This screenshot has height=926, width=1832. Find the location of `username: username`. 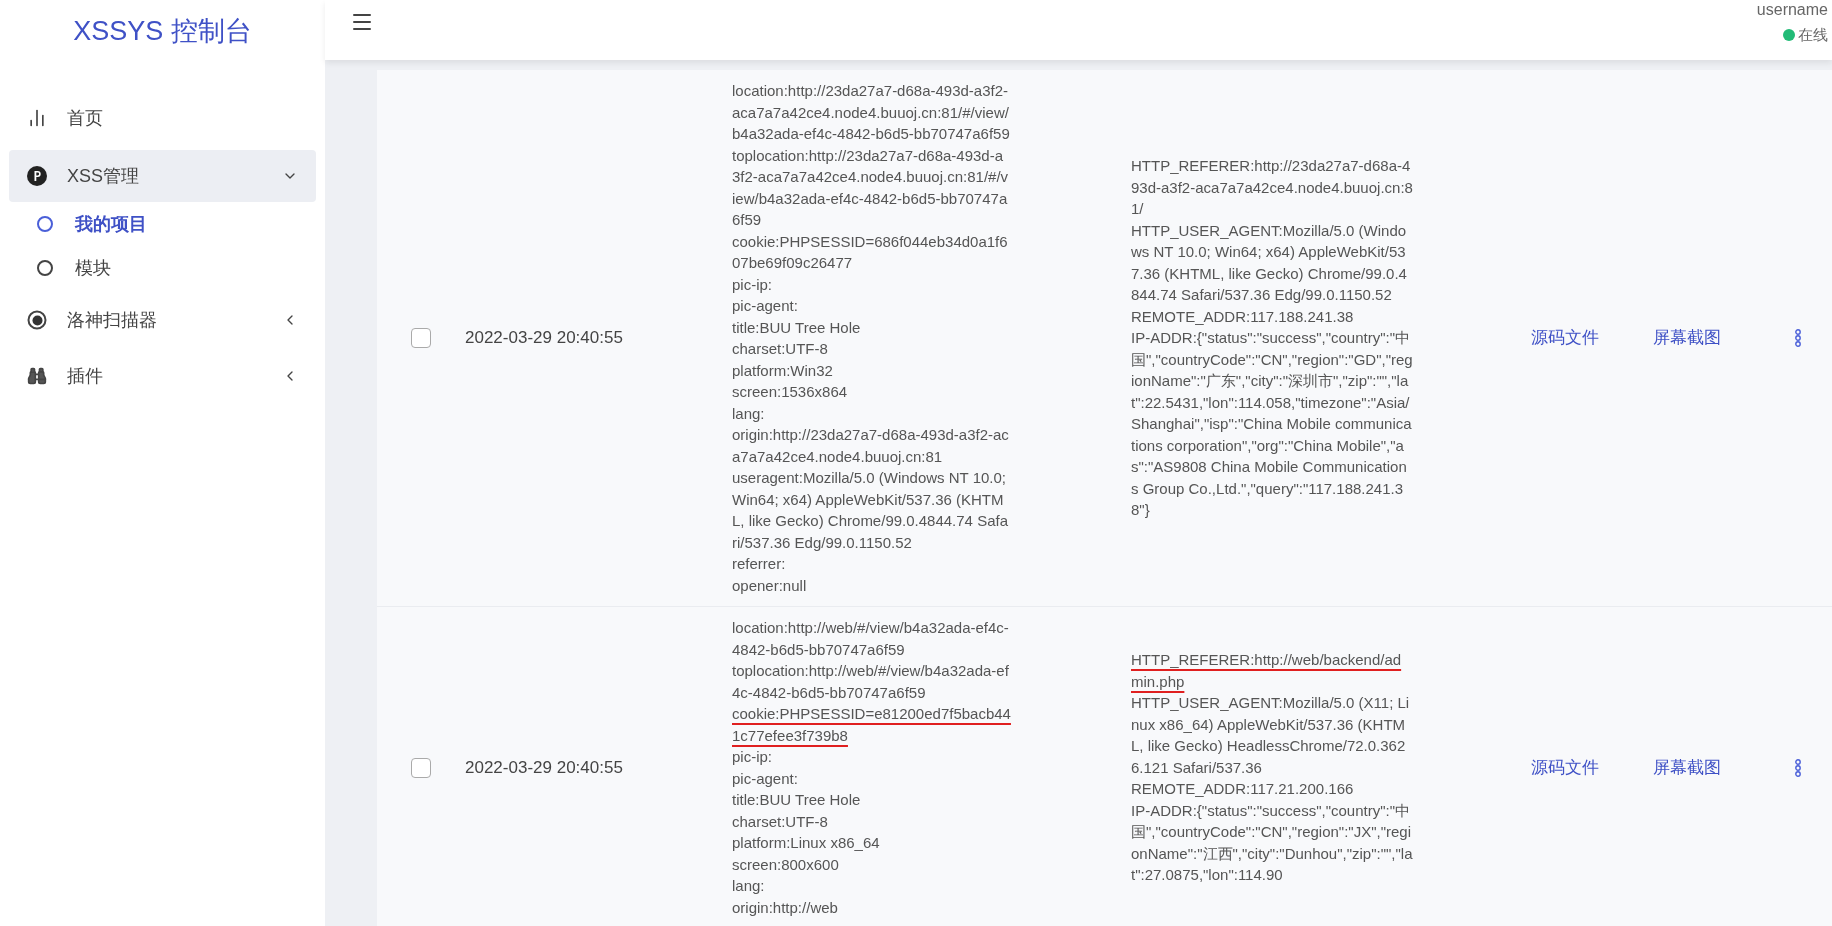

username: username is located at coordinates (1792, 10).